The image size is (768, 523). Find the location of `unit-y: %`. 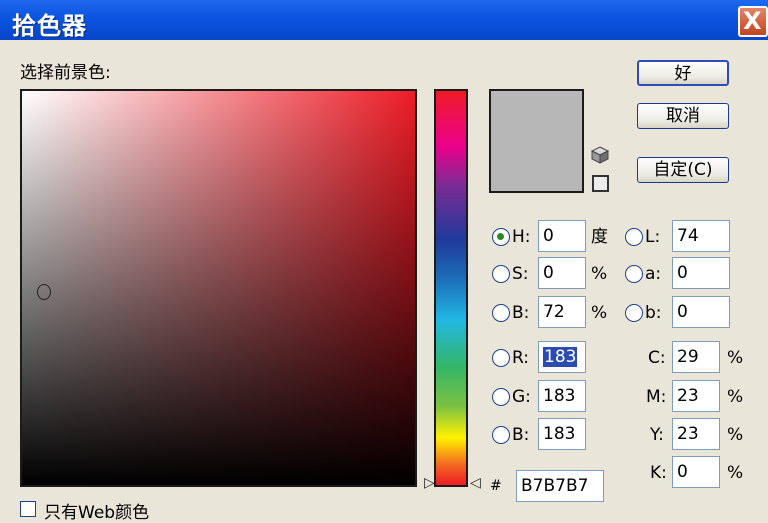

unit-y: % is located at coordinates (735, 435).